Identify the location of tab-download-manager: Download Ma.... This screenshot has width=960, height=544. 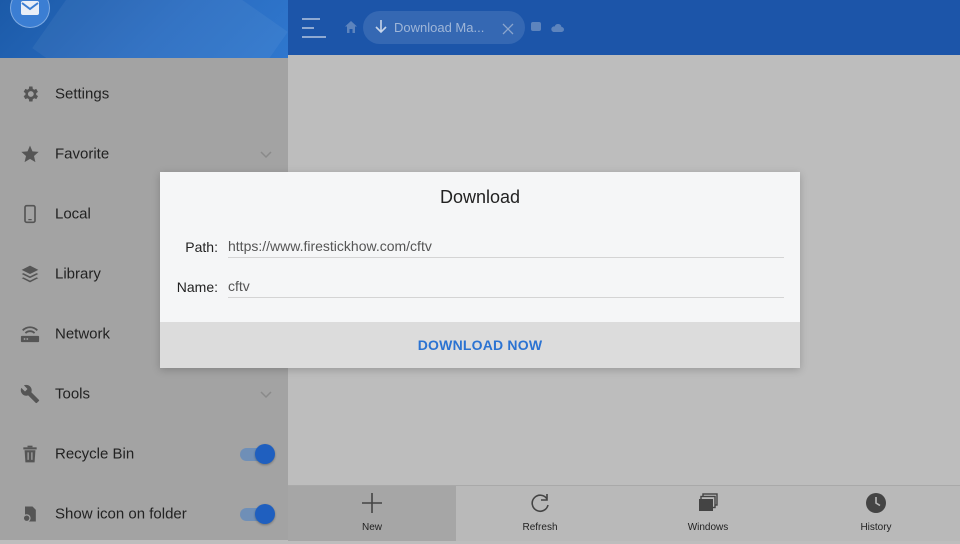
(444, 27).